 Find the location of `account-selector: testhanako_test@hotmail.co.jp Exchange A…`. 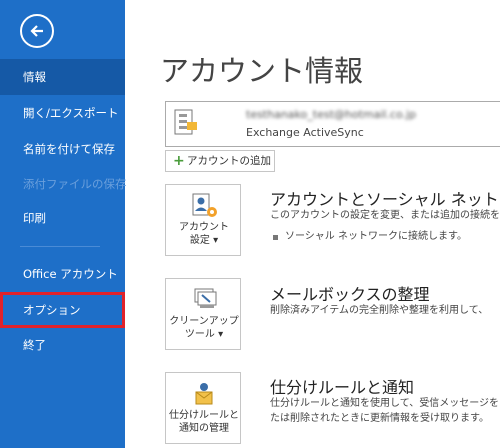

account-selector: testhanako_test@hotmail.co.jp Exchange A… is located at coordinates (332, 124).